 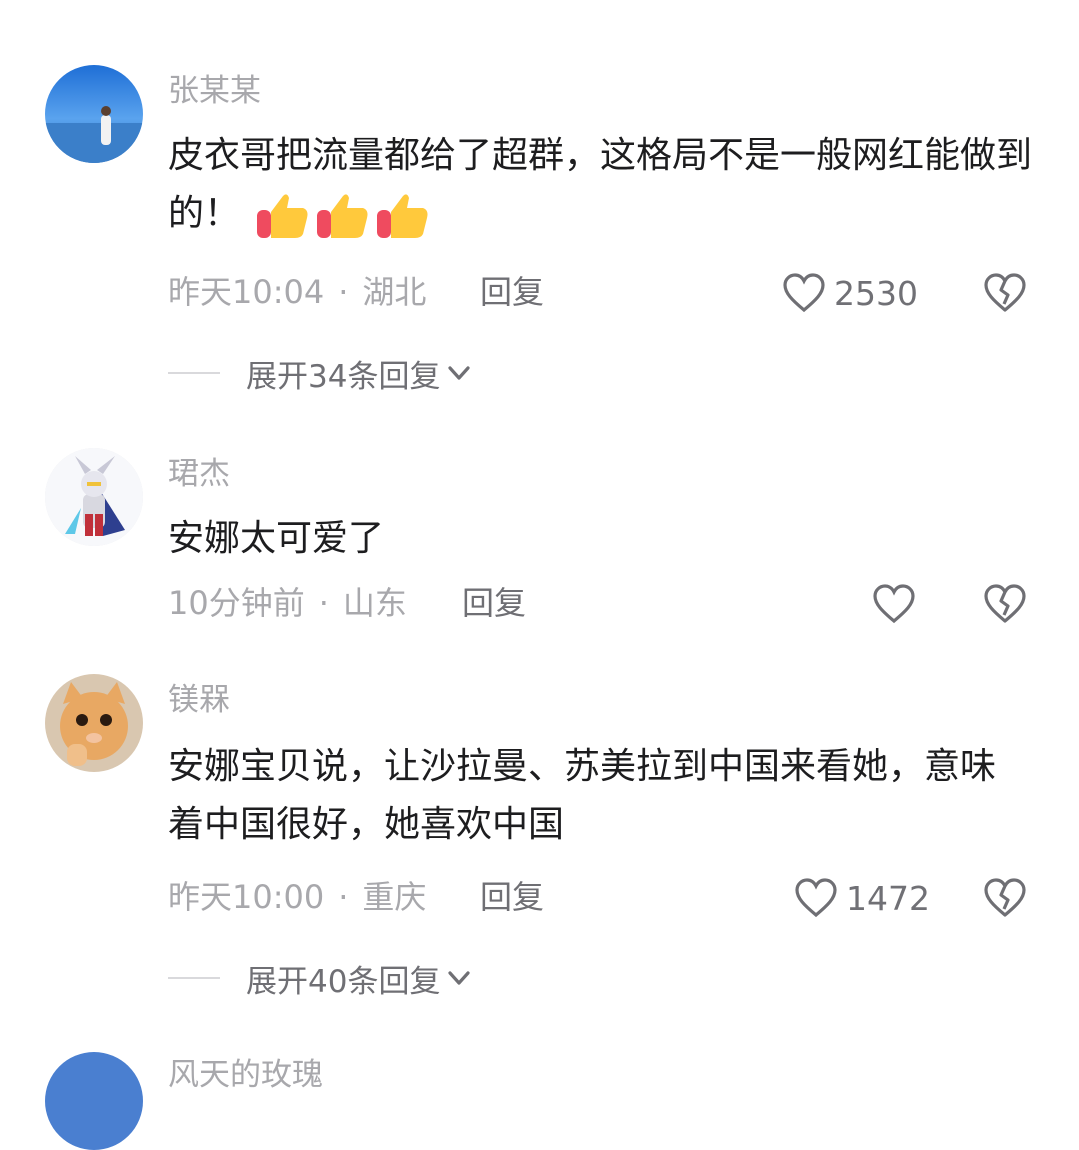 I want to click on like-count: 1472, so click(x=888, y=898).